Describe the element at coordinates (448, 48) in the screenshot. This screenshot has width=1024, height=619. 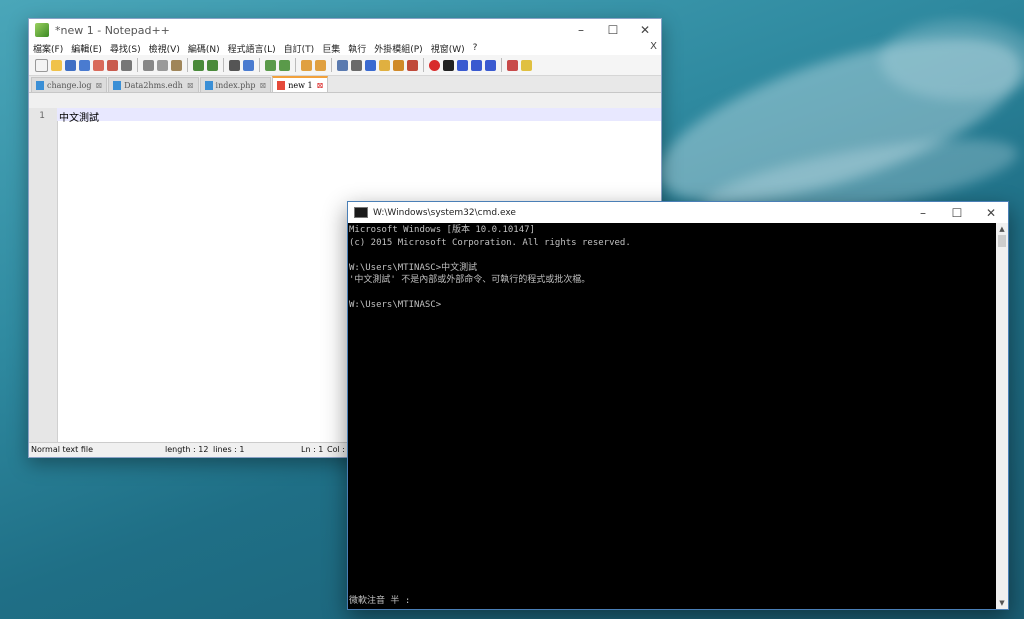
I see `menu-window: 視窗(W)` at that location.